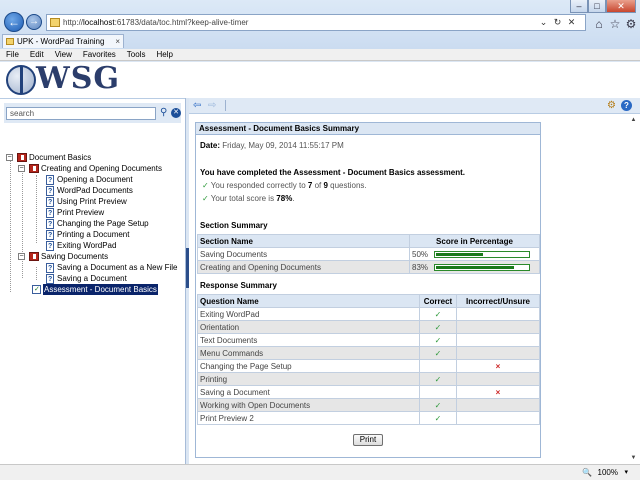 The image size is (640, 480). What do you see at coordinates (498, 301) in the screenshot?
I see `column-header: Incorrect/Unsure` at bounding box center [498, 301].